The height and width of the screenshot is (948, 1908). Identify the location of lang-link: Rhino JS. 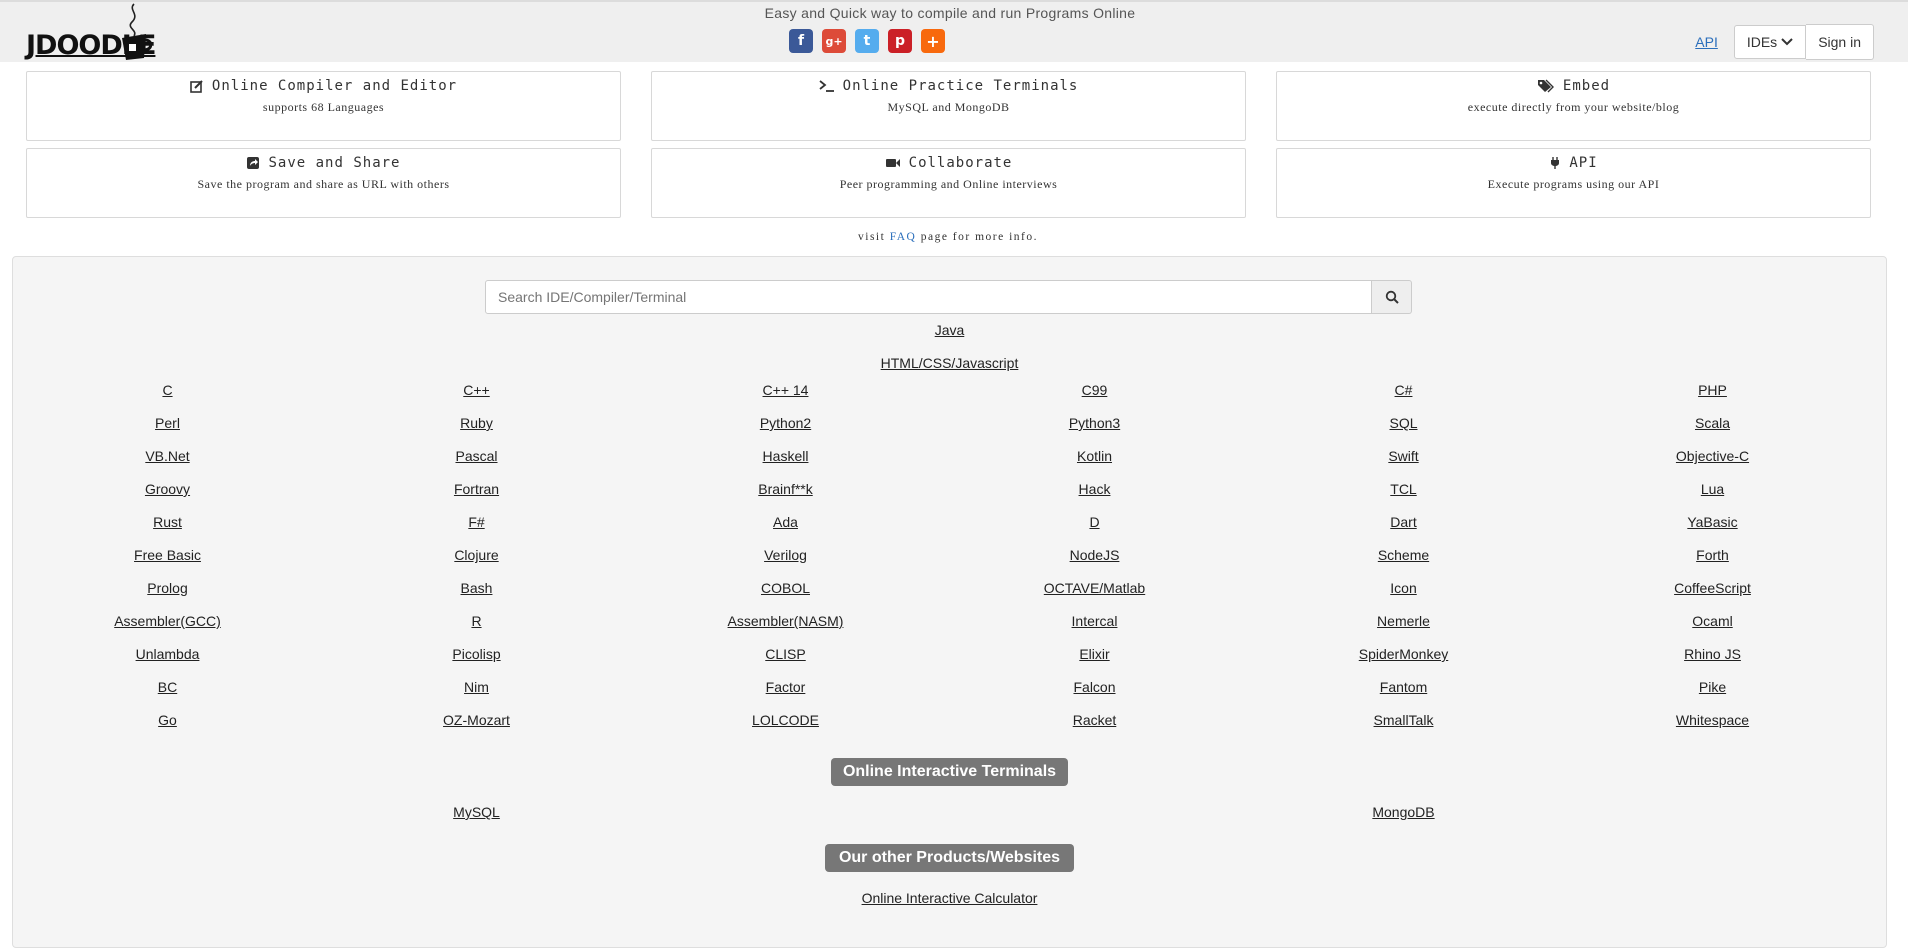
(1712, 654).